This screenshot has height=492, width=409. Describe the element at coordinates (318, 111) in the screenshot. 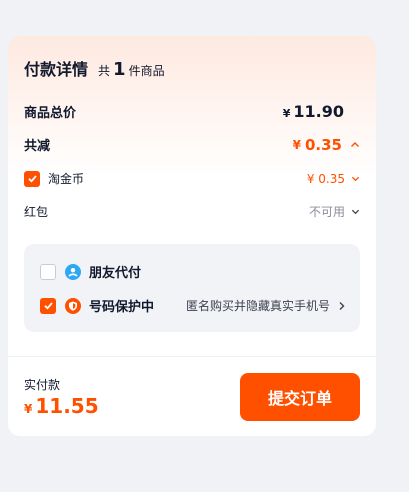

I see `total-amount: 11.90` at that location.